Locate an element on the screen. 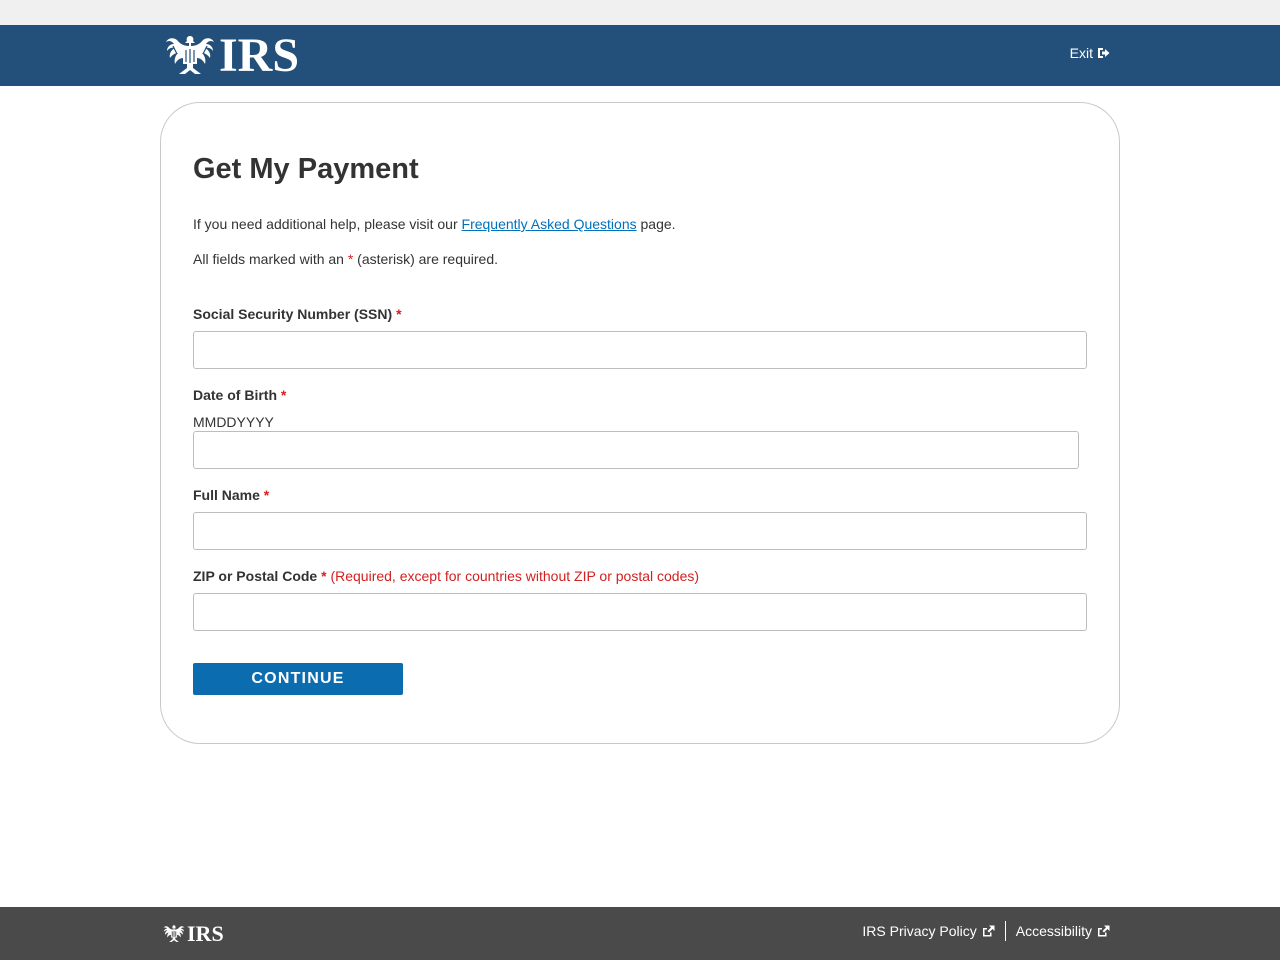  accessibility-label: Accessibility is located at coordinates (1053, 931).